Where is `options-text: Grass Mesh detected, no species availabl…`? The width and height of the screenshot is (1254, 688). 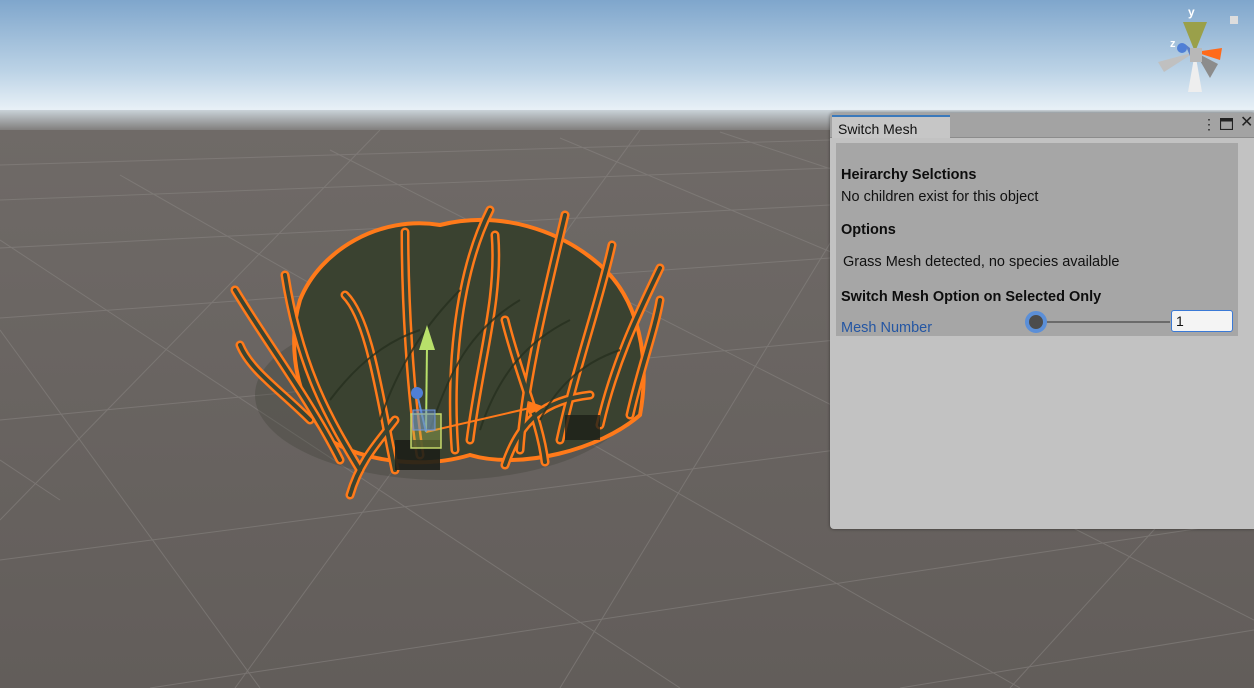 options-text: Grass Mesh detected, no species availabl… is located at coordinates (981, 262).